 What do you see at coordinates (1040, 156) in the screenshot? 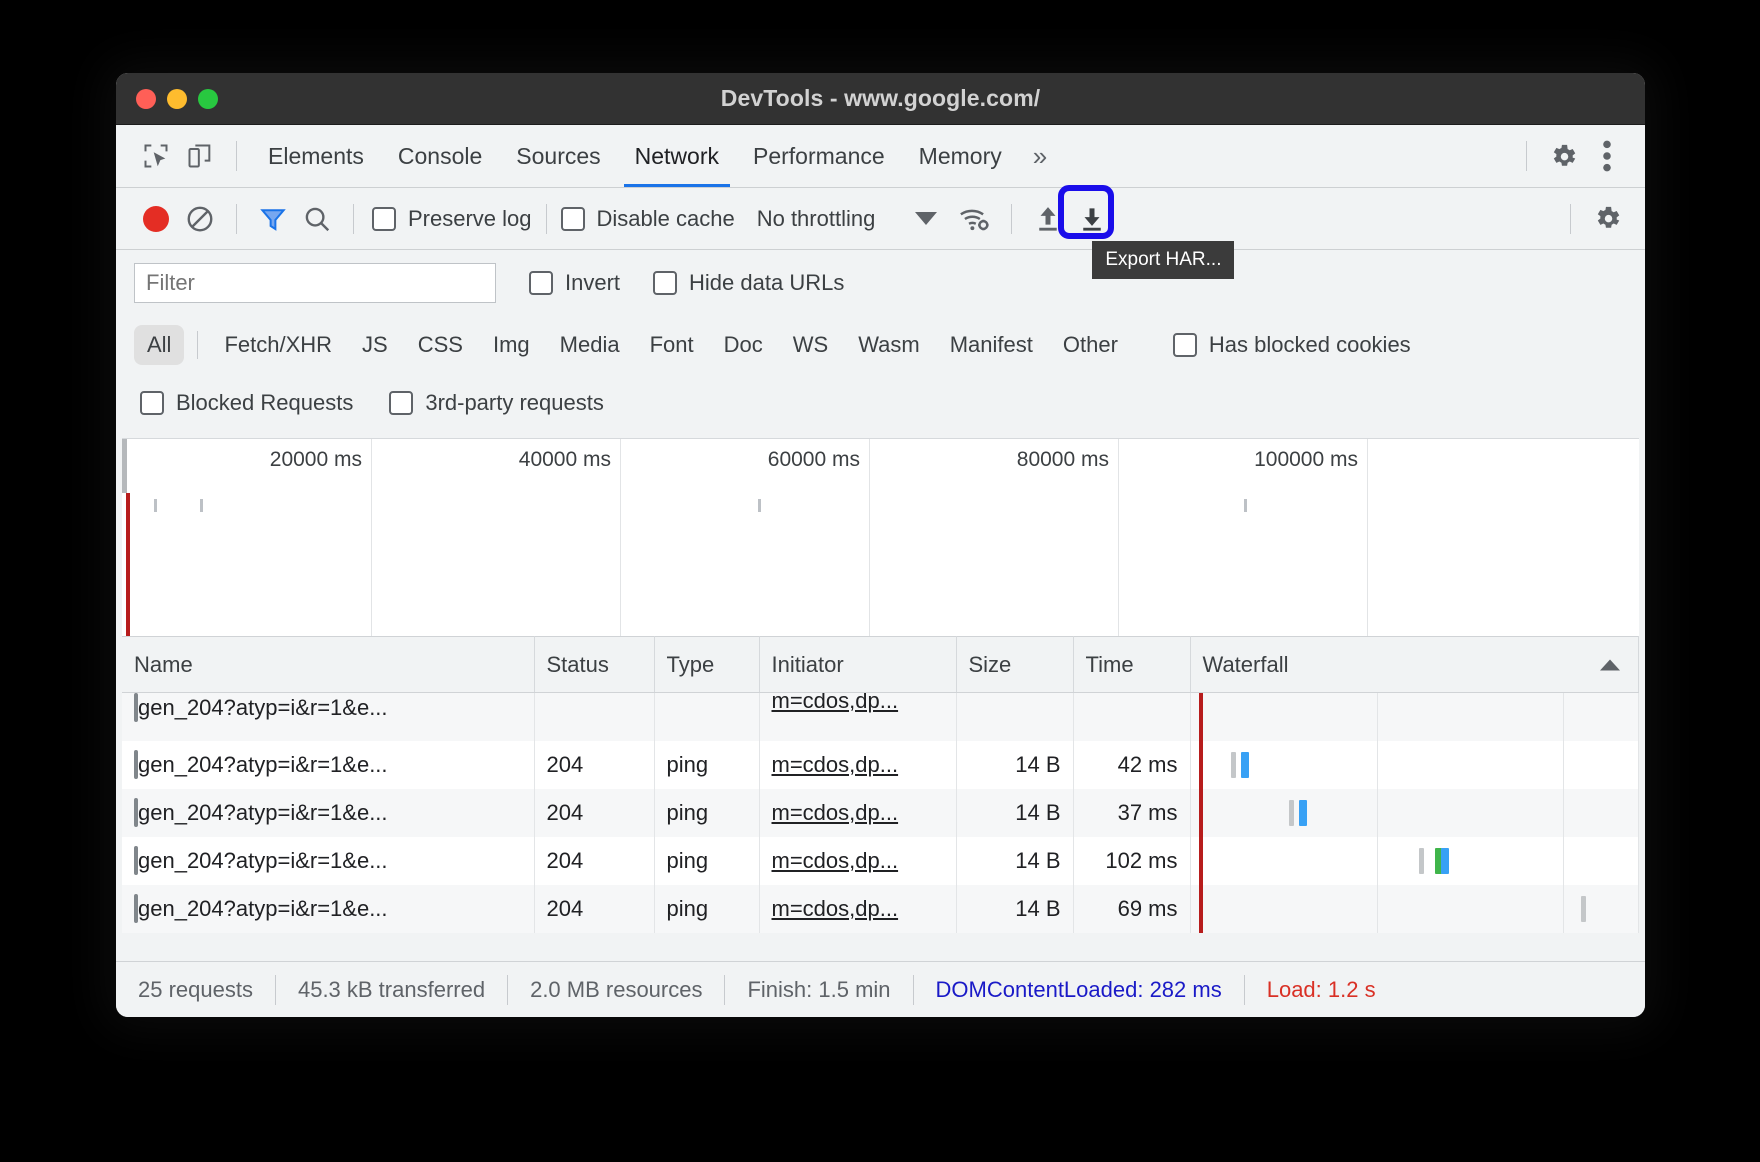
I see `more-tabs-icon: »` at bounding box center [1040, 156].